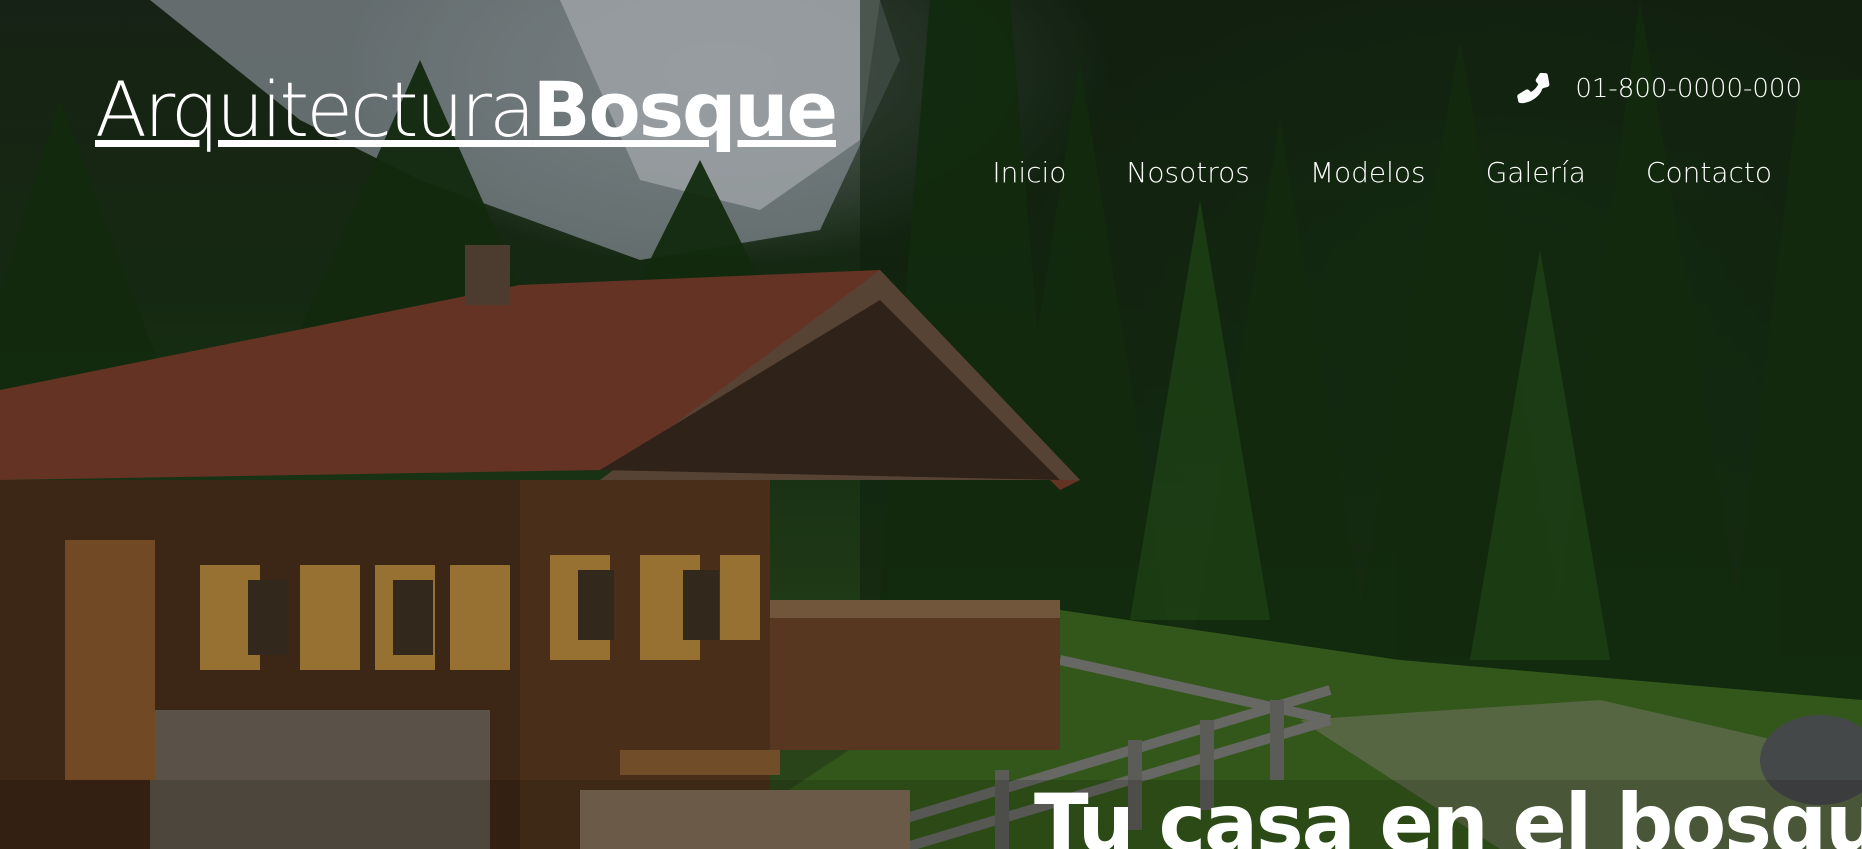  What do you see at coordinates (315, 109) in the screenshot?
I see `logo-text-light: Arquitectura` at bounding box center [315, 109].